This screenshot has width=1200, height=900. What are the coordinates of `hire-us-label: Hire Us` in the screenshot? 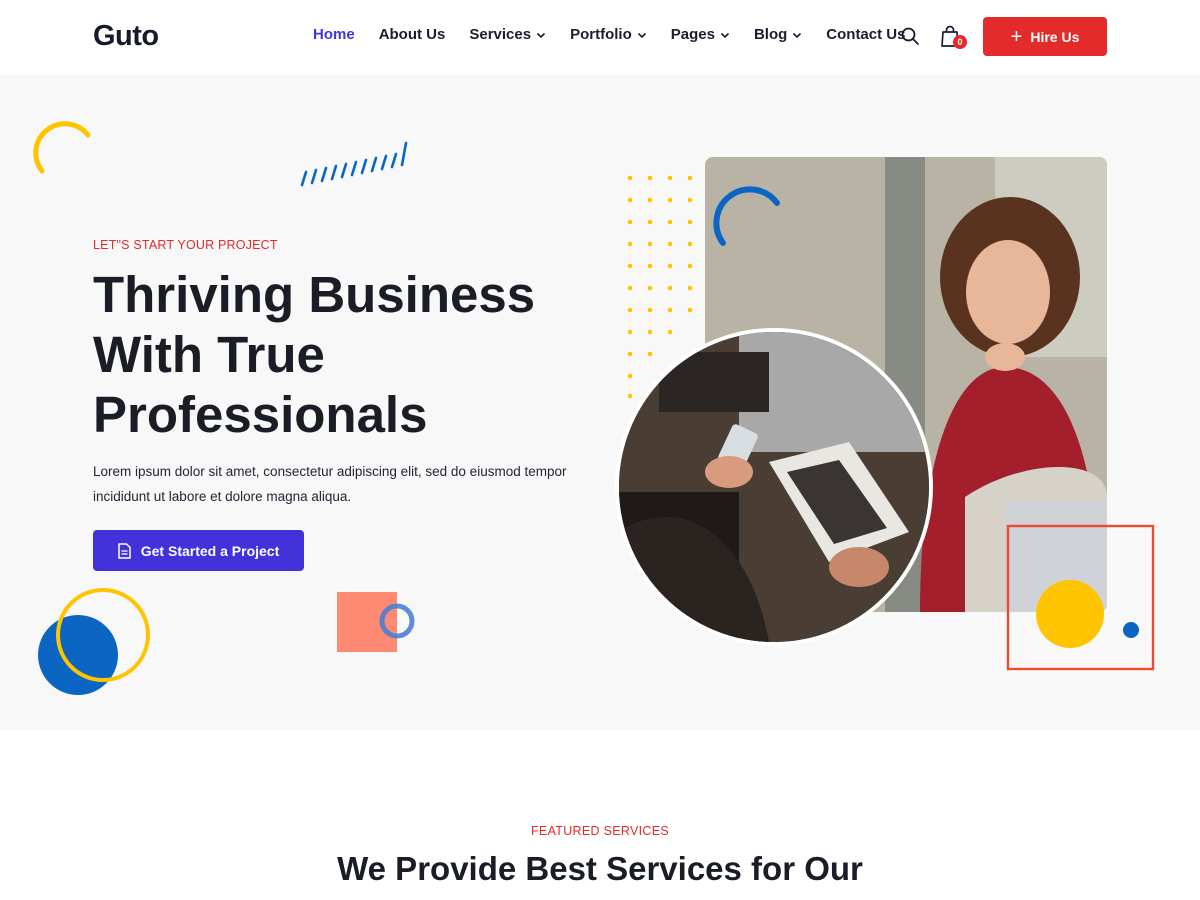 It's located at (1055, 36).